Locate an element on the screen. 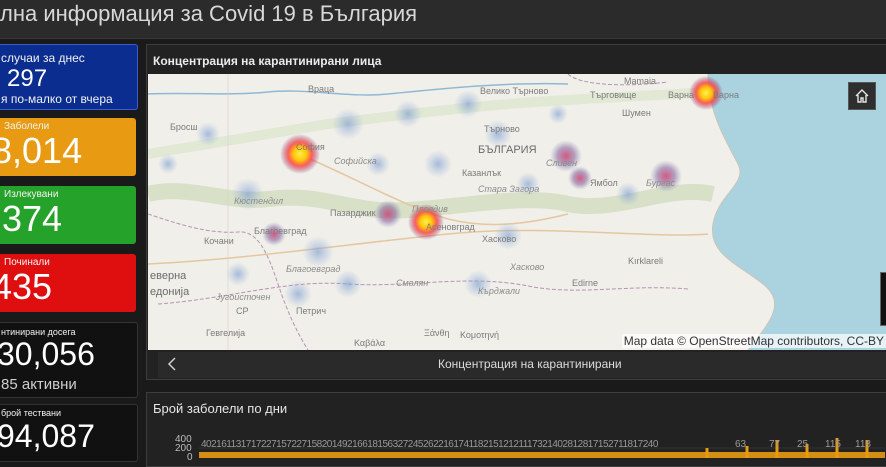 This screenshot has width=886, height=467. map-label-kavala: Καβάλα is located at coordinates (370, 343).